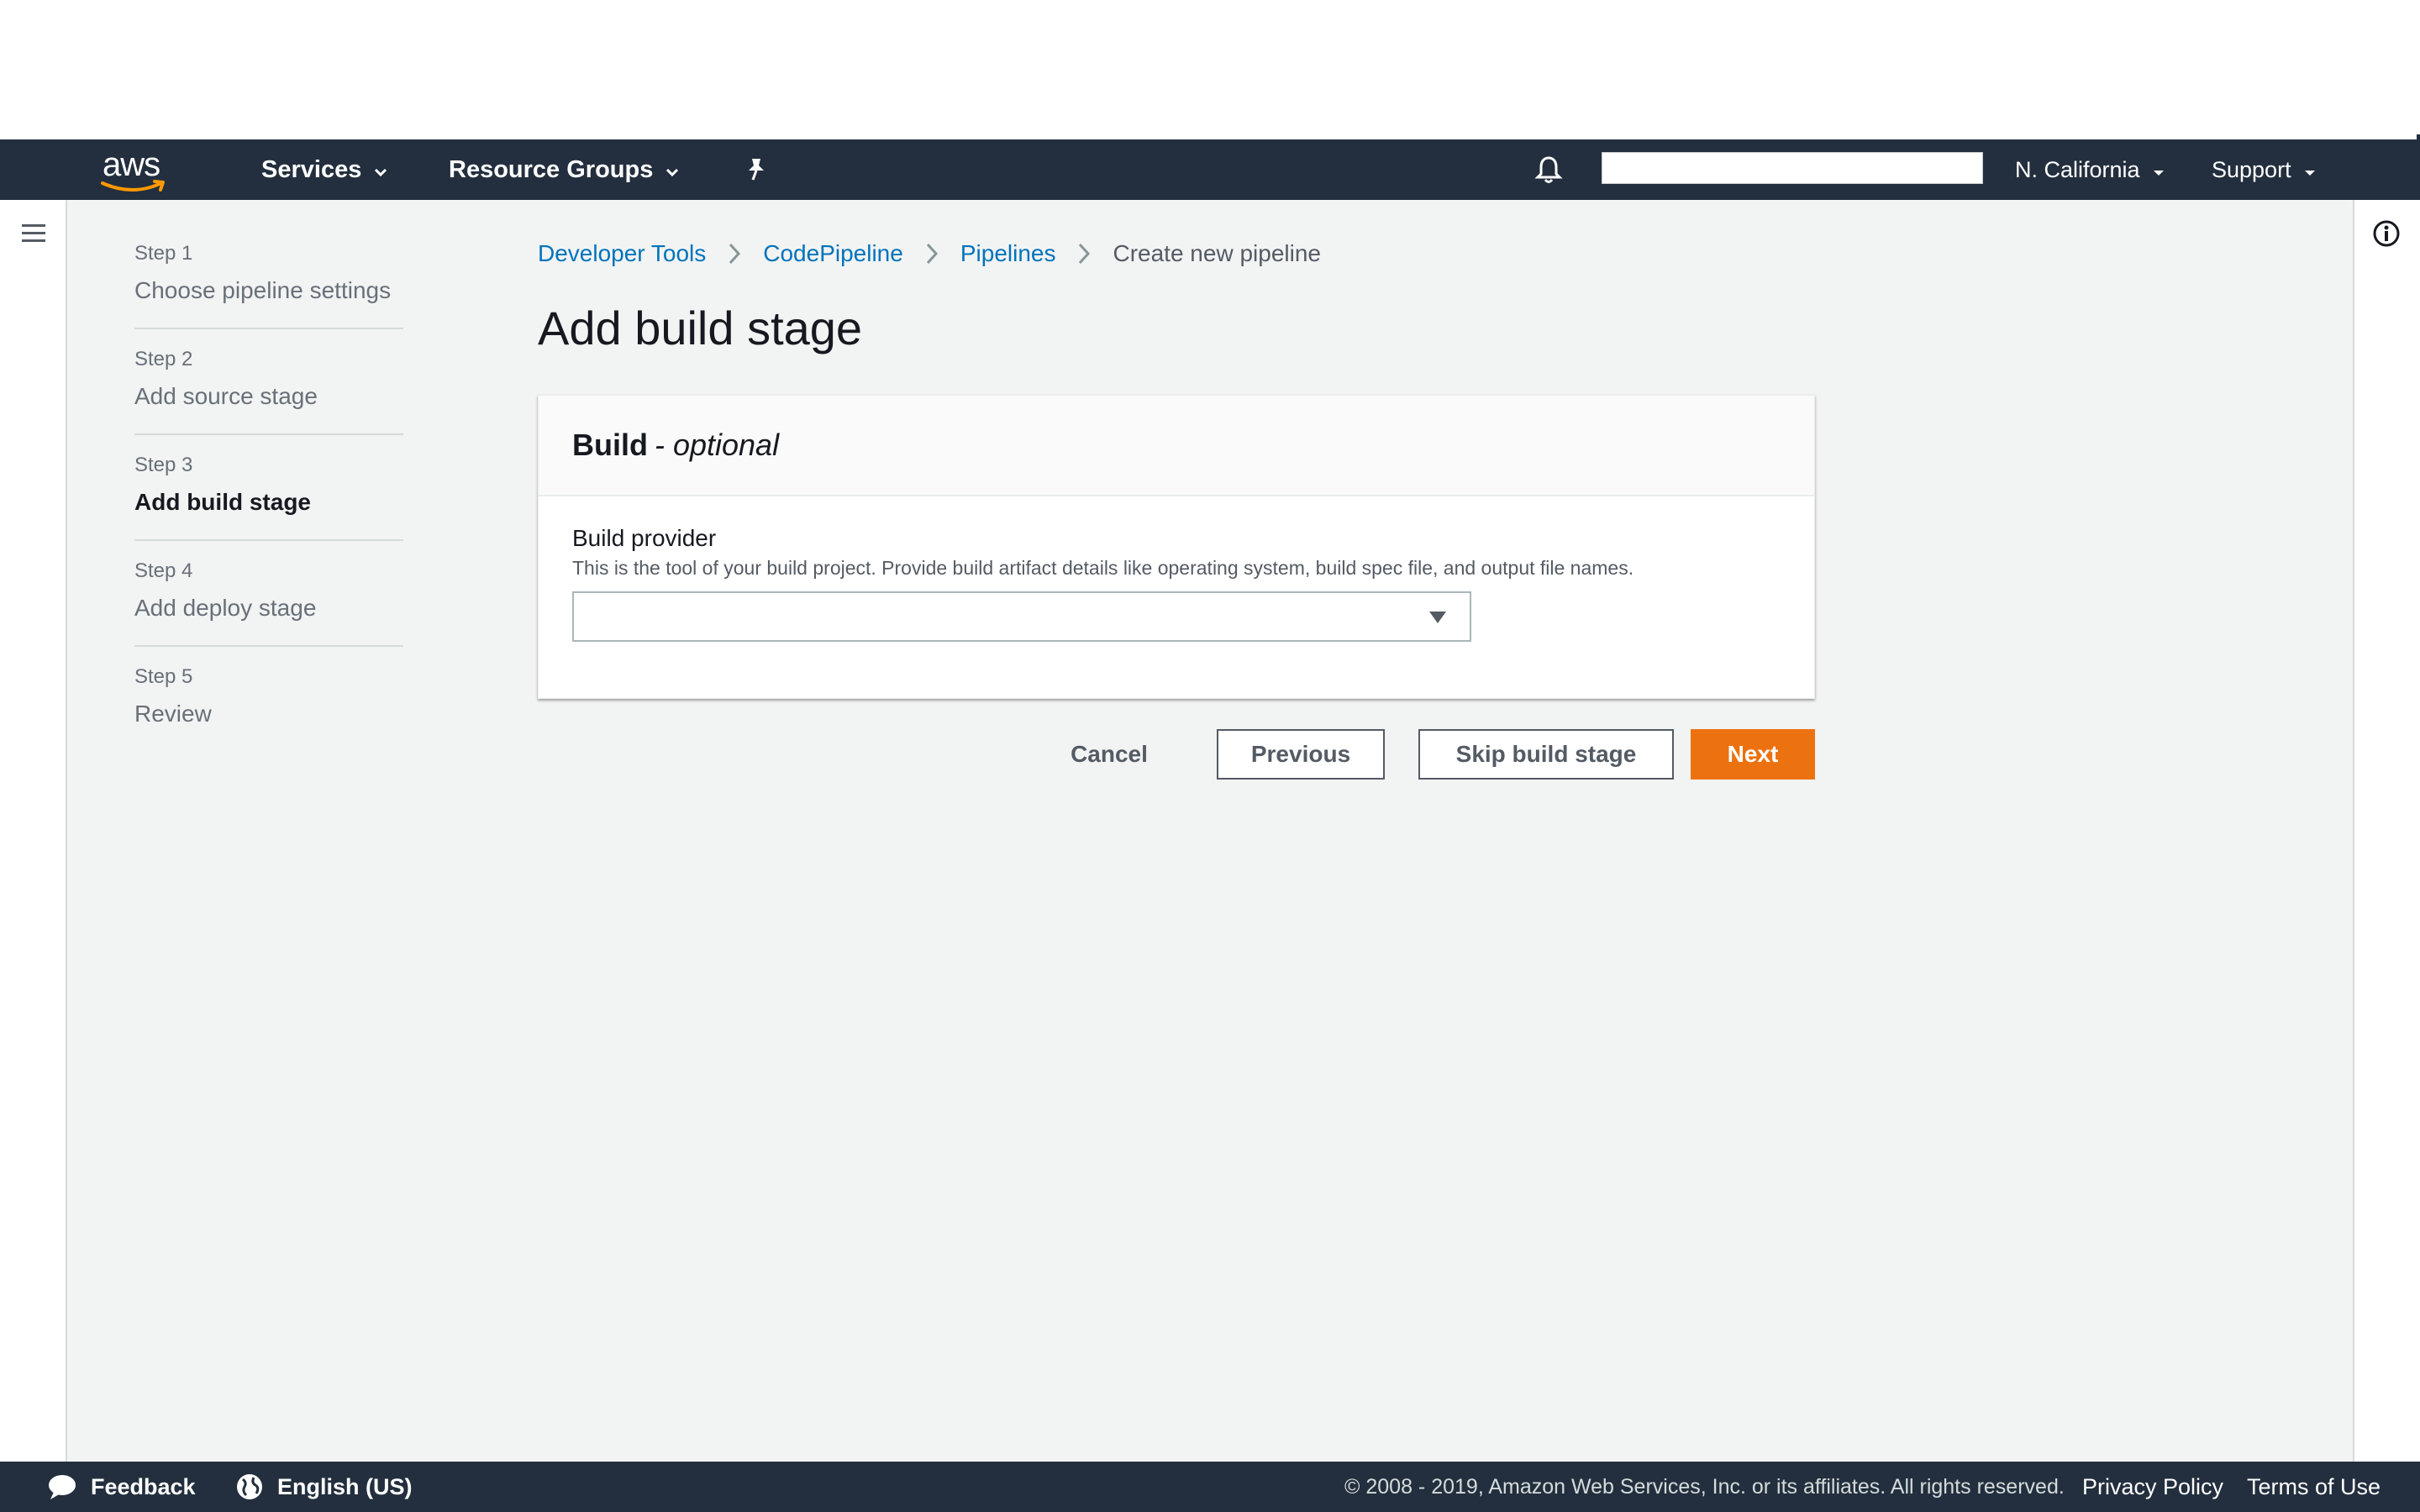 The image size is (2420, 1512). Describe the element at coordinates (1210, 71) in the screenshot. I see `top-blank-area` at that location.